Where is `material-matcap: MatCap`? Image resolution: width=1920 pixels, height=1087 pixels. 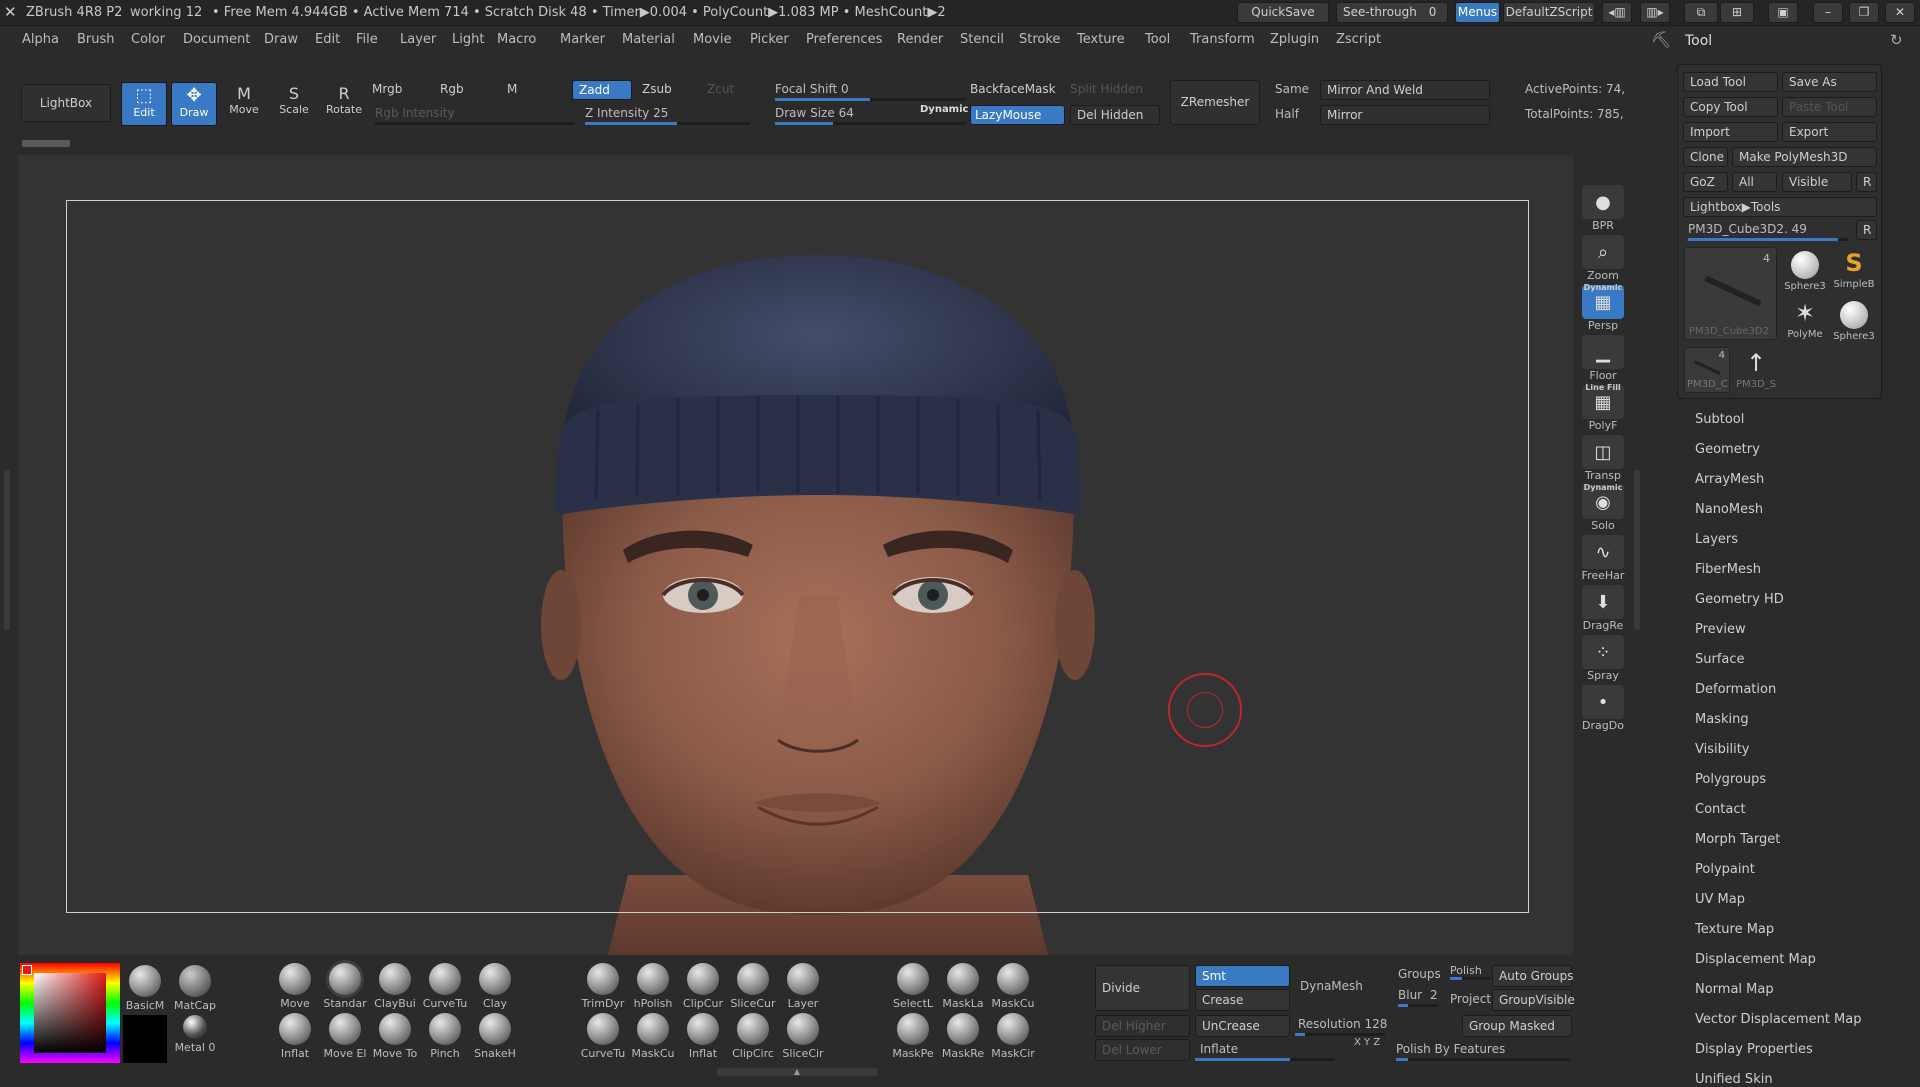
material-matcap: MatCap is located at coordinates (195, 988).